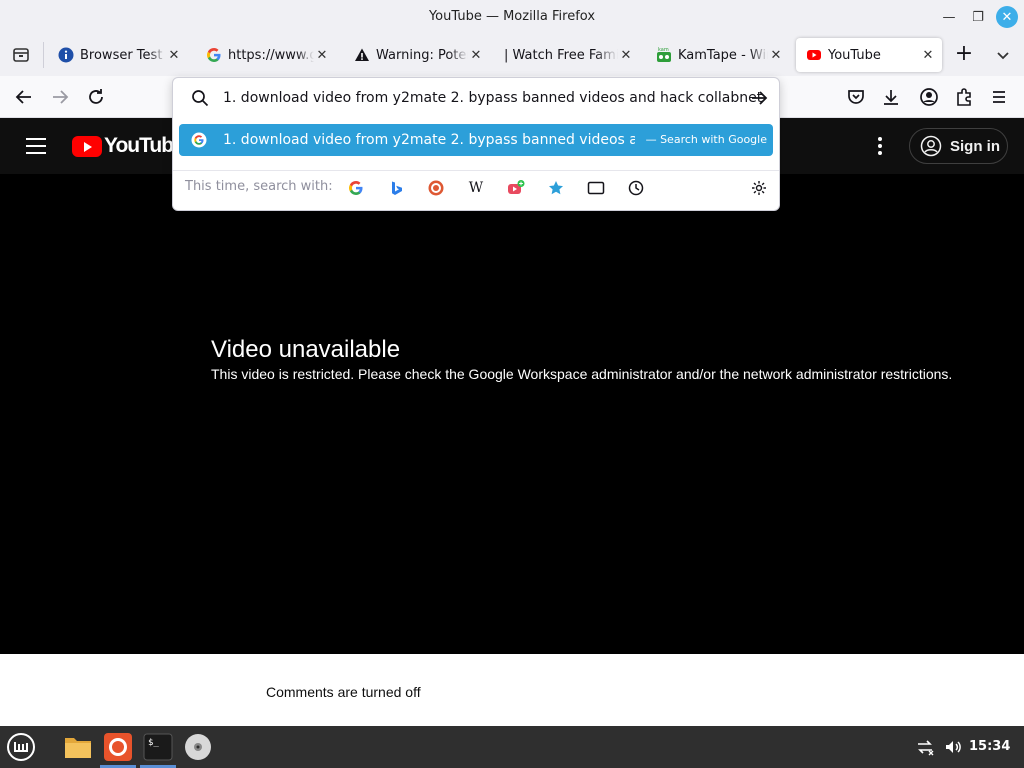  I want to click on firefox-view-button, so click(21, 55).